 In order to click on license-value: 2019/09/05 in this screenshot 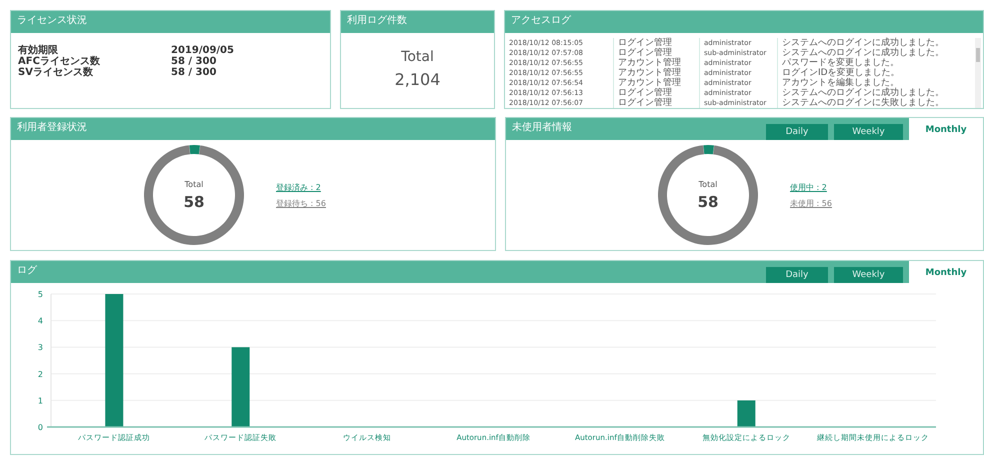, I will do `click(203, 50)`.